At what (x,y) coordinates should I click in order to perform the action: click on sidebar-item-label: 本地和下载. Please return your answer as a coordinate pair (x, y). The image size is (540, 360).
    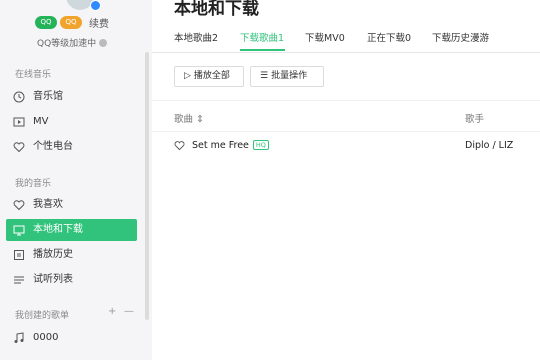
    Looking at the image, I should click on (58, 229).